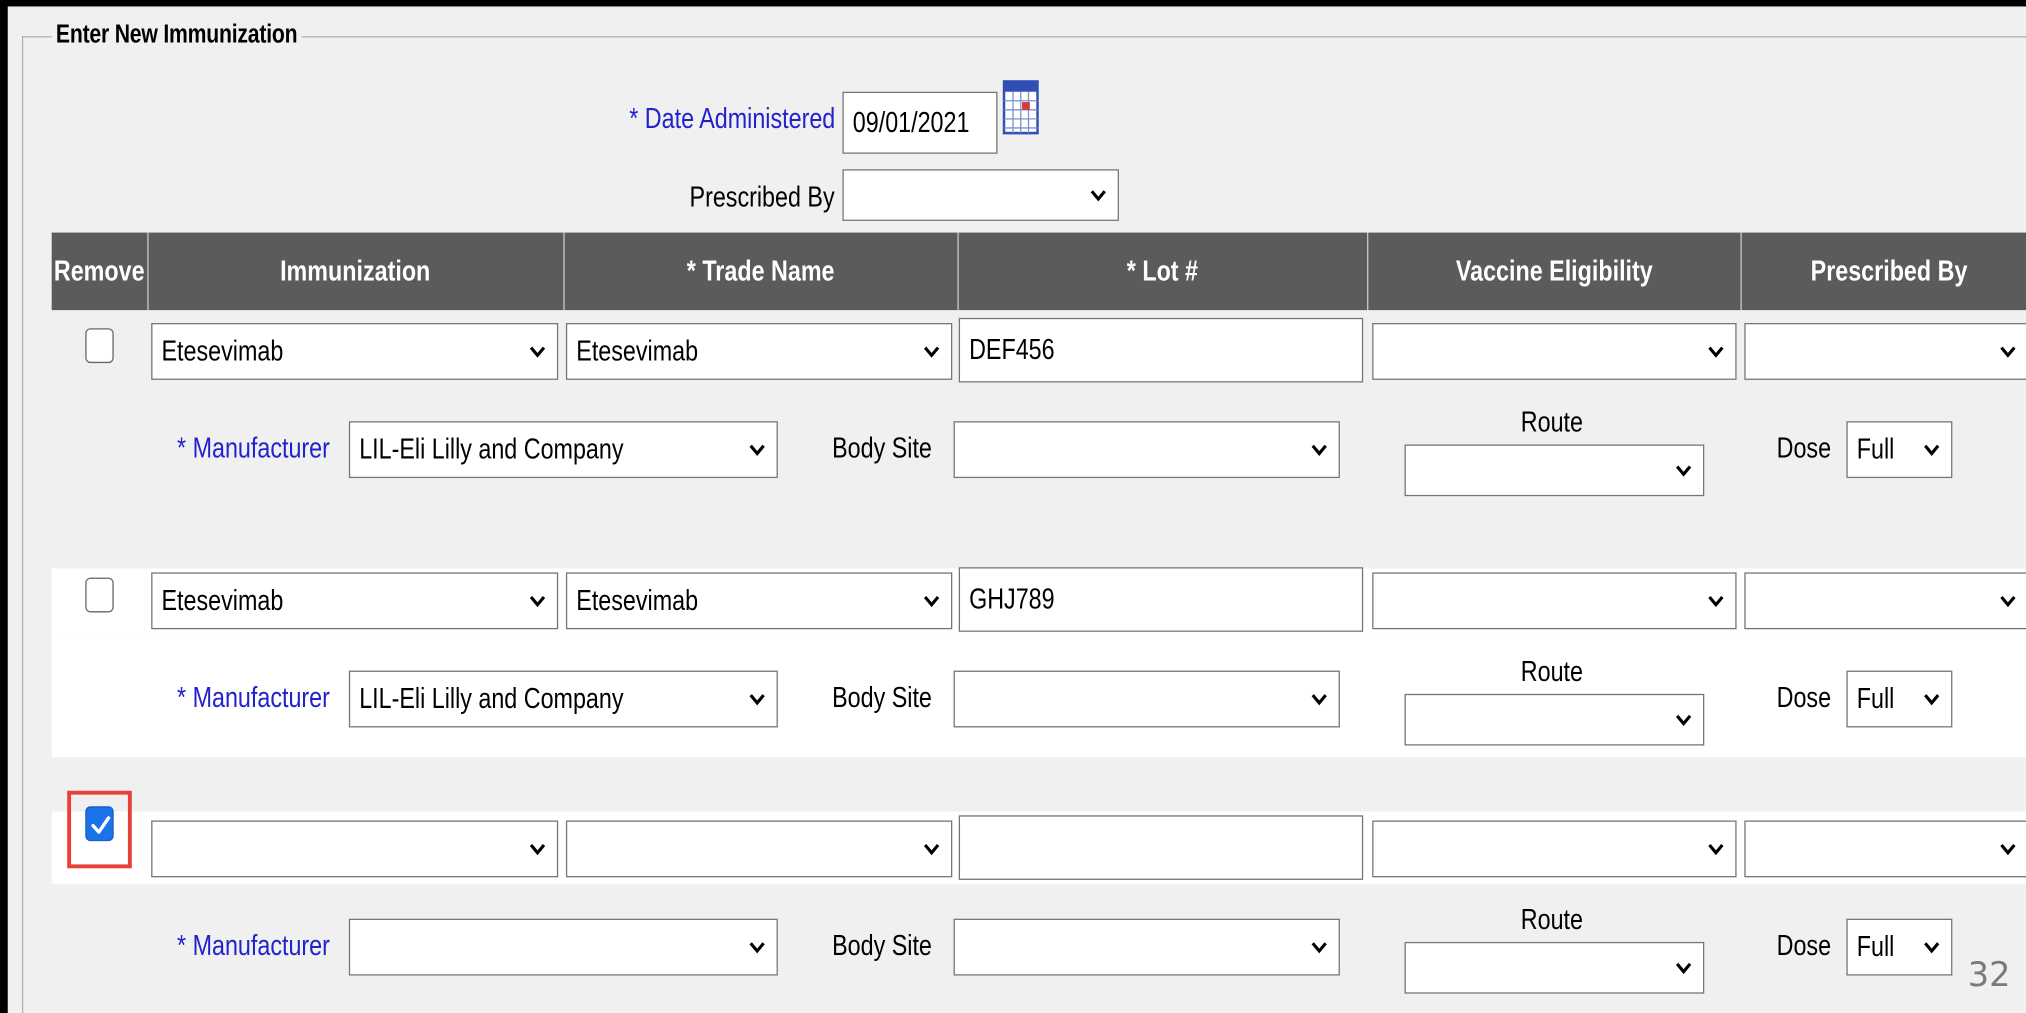 Image resolution: width=2026 pixels, height=1013 pixels. Describe the element at coordinates (1012, 349) in the screenshot. I see `lot-number-input-value: DEF456` at that location.